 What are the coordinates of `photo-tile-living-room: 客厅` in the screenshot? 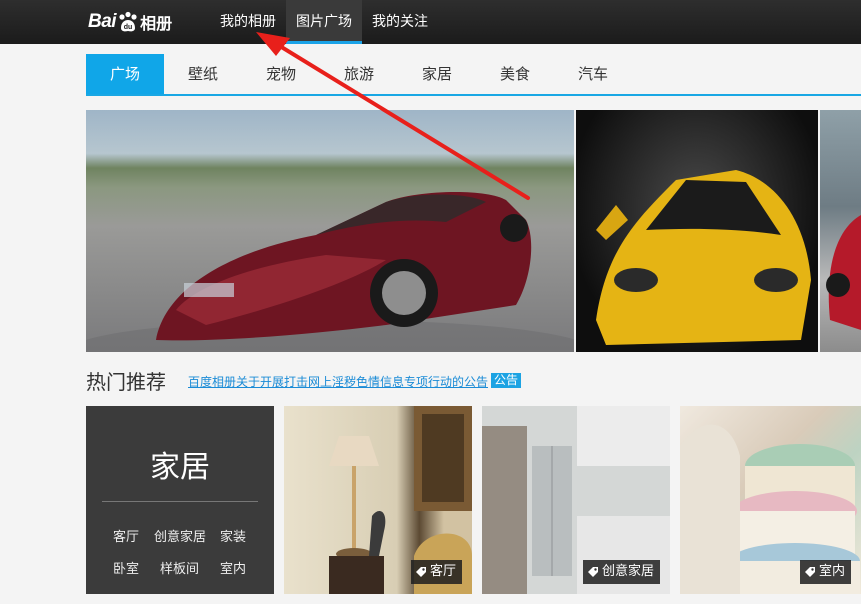 It's located at (378, 500).